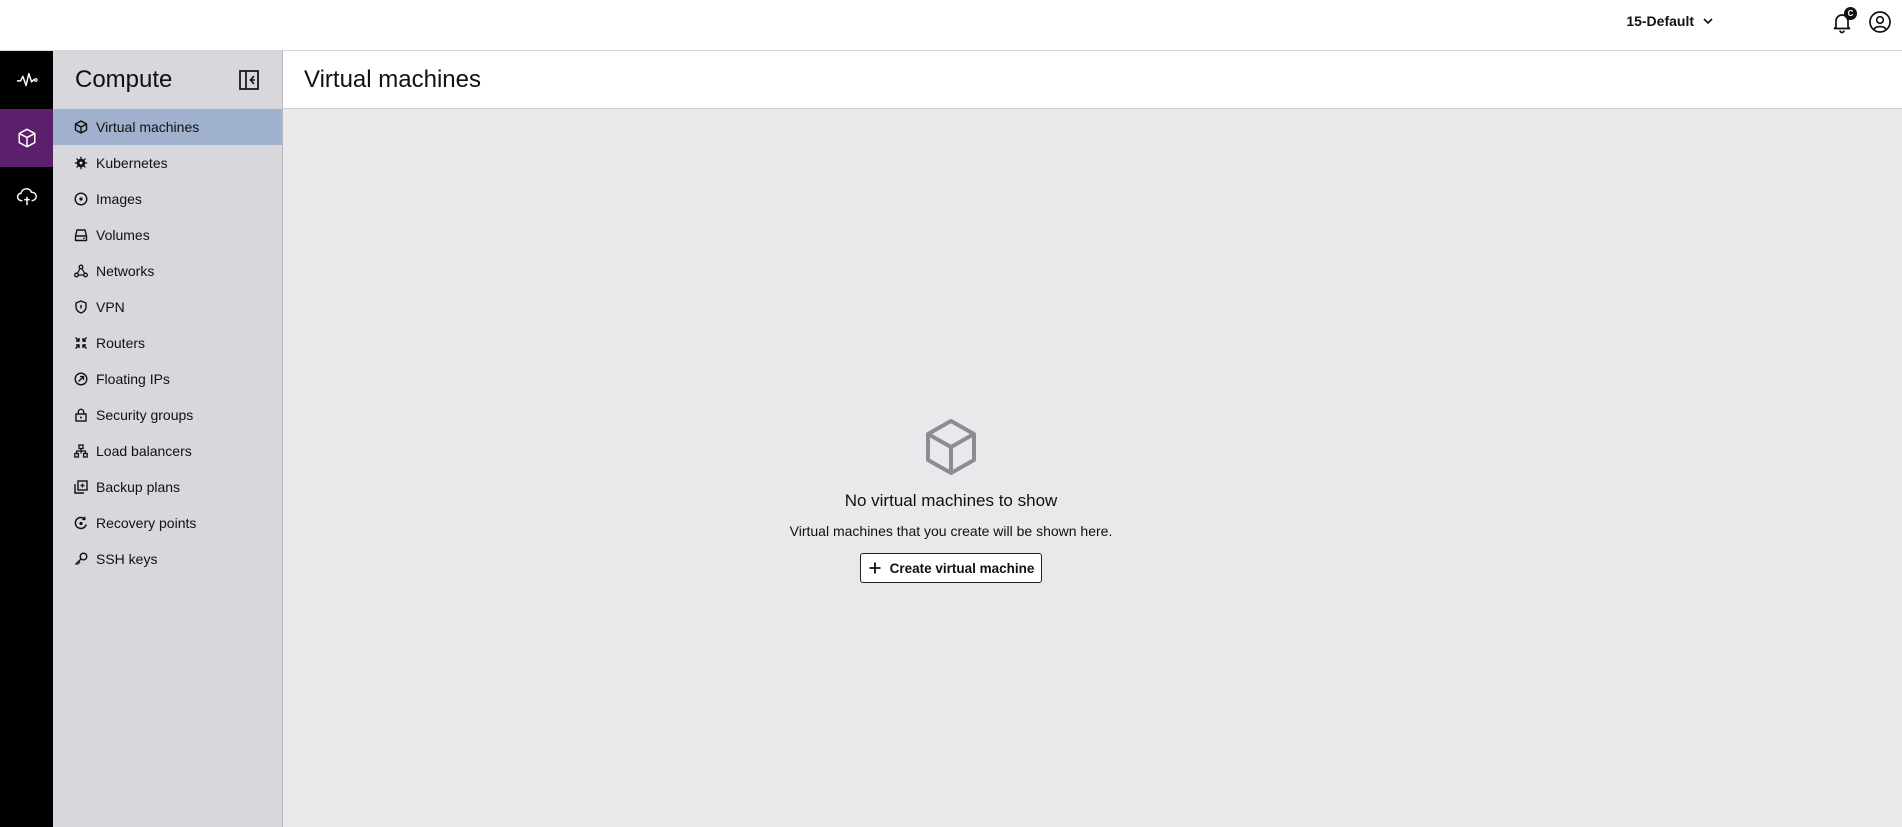 This screenshot has width=1902, height=827. I want to click on rail-item-monitoring, so click(26, 80).